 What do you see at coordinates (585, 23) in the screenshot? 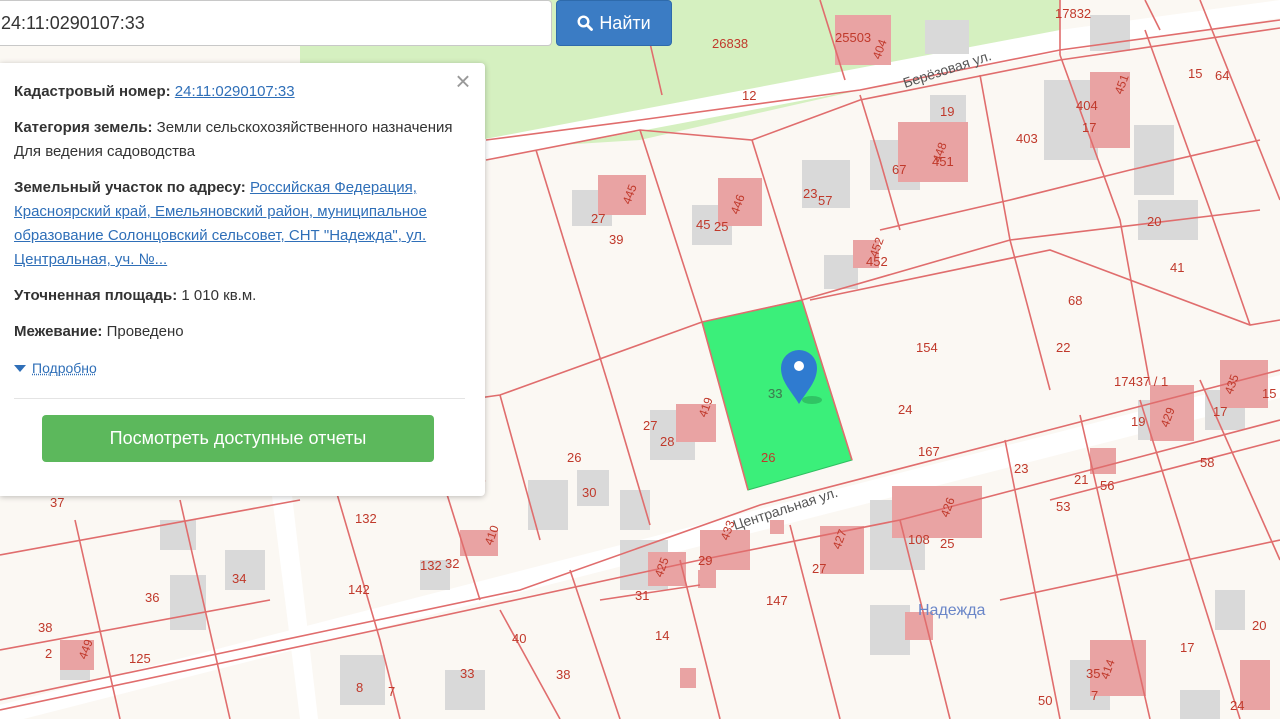
I see `search-icon` at bounding box center [585, 23].